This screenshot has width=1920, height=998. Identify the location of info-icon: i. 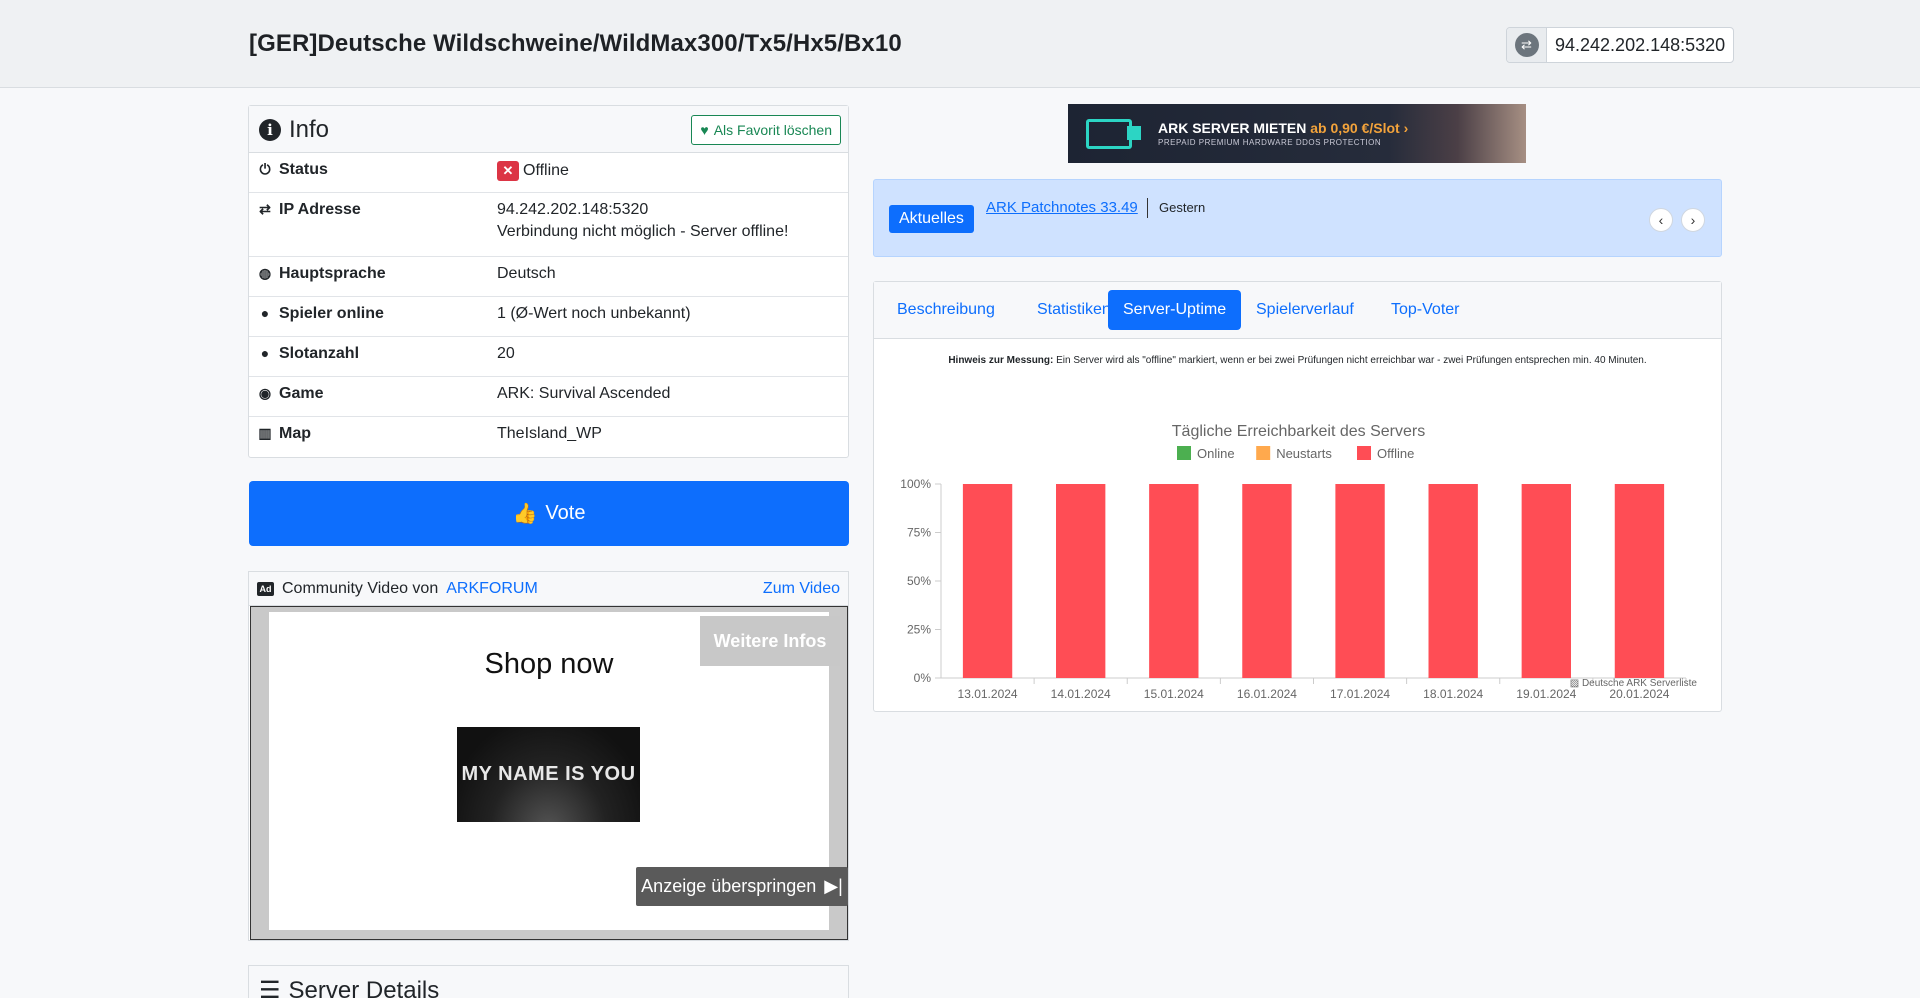
(270, 130).